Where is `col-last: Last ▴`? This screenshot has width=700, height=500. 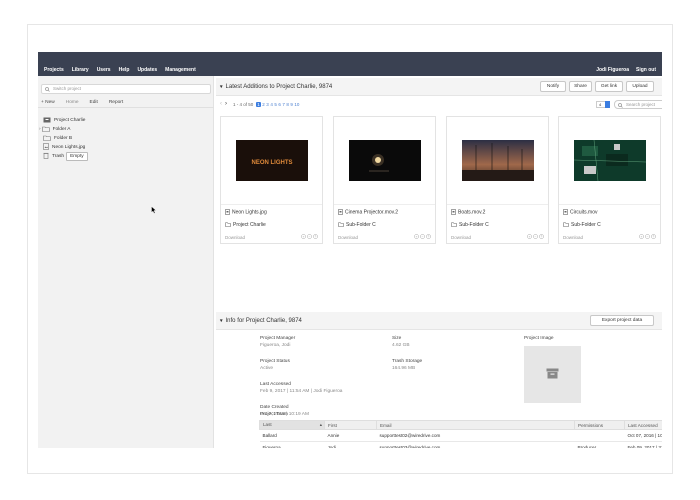 col-last: Last ▴ is located at coordinates (292, 425).